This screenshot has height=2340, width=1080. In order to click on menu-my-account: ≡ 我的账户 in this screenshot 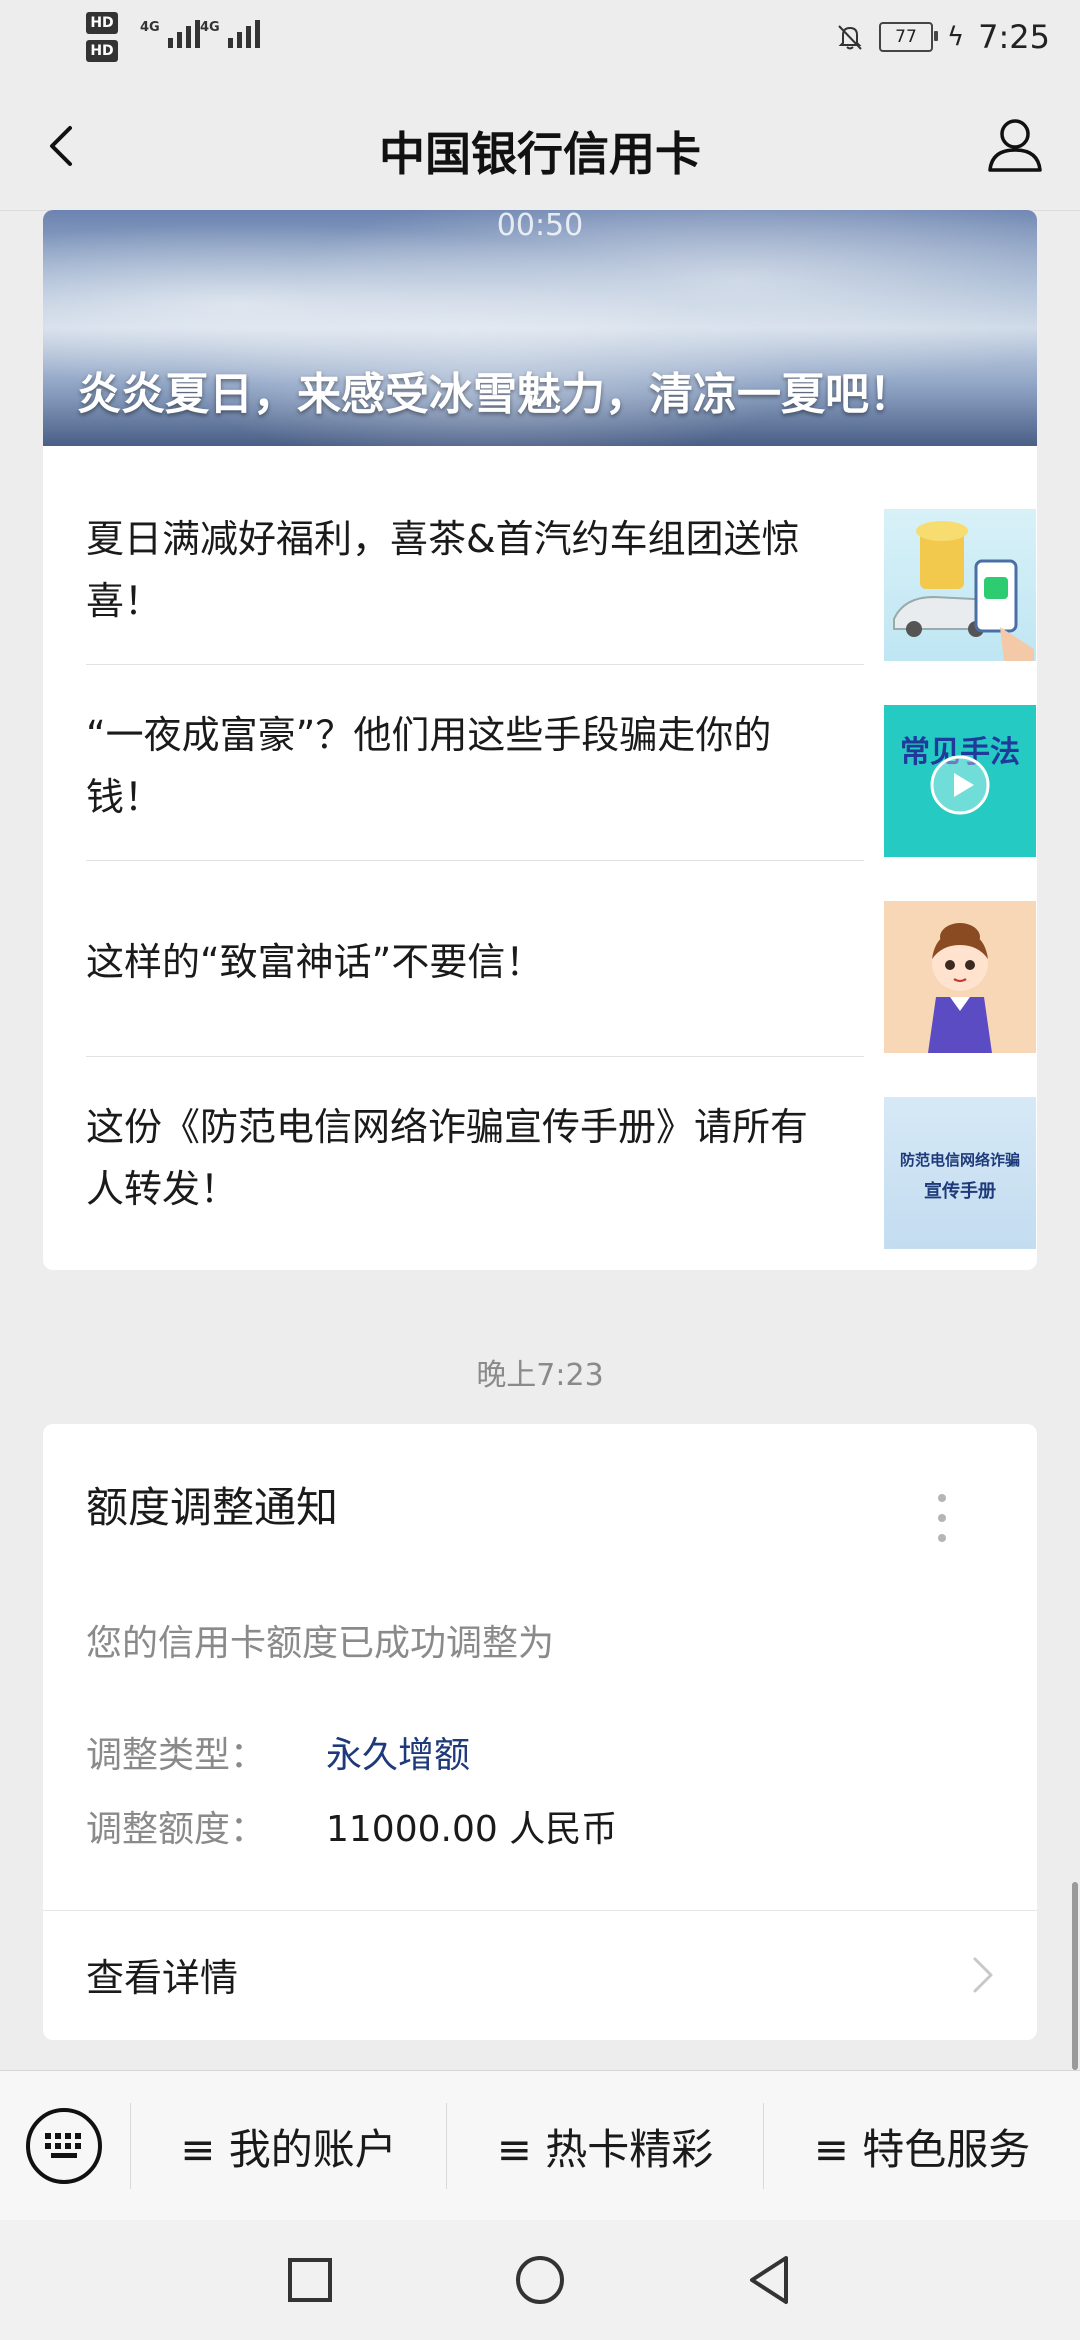, I will do `click(288, 2146)`.